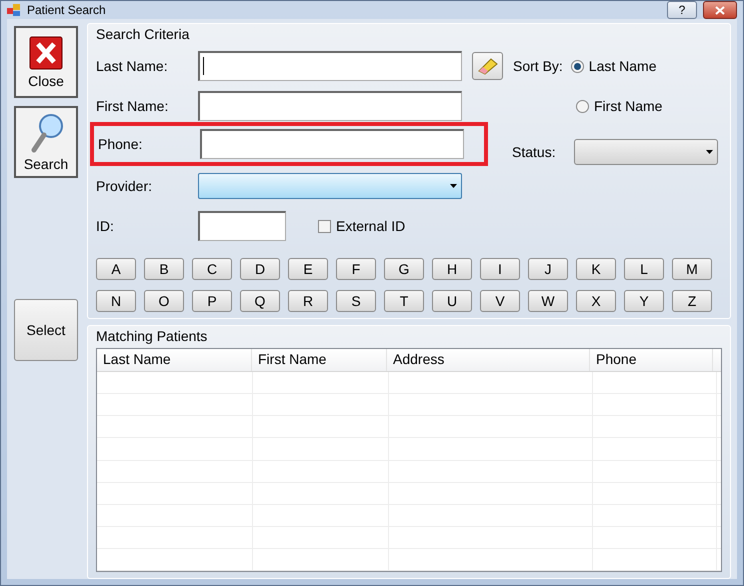 The width and height of the screenshot is (744, 586). I want to click on column-header: Address, so click(488, 360).